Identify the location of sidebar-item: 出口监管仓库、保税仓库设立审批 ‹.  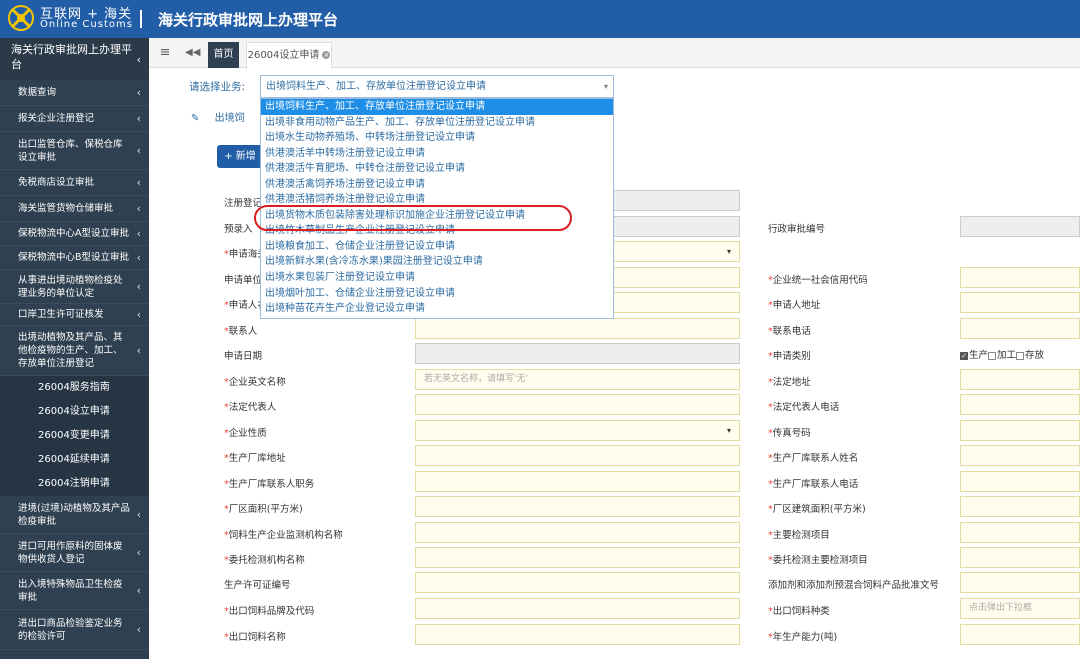
(74, 151).